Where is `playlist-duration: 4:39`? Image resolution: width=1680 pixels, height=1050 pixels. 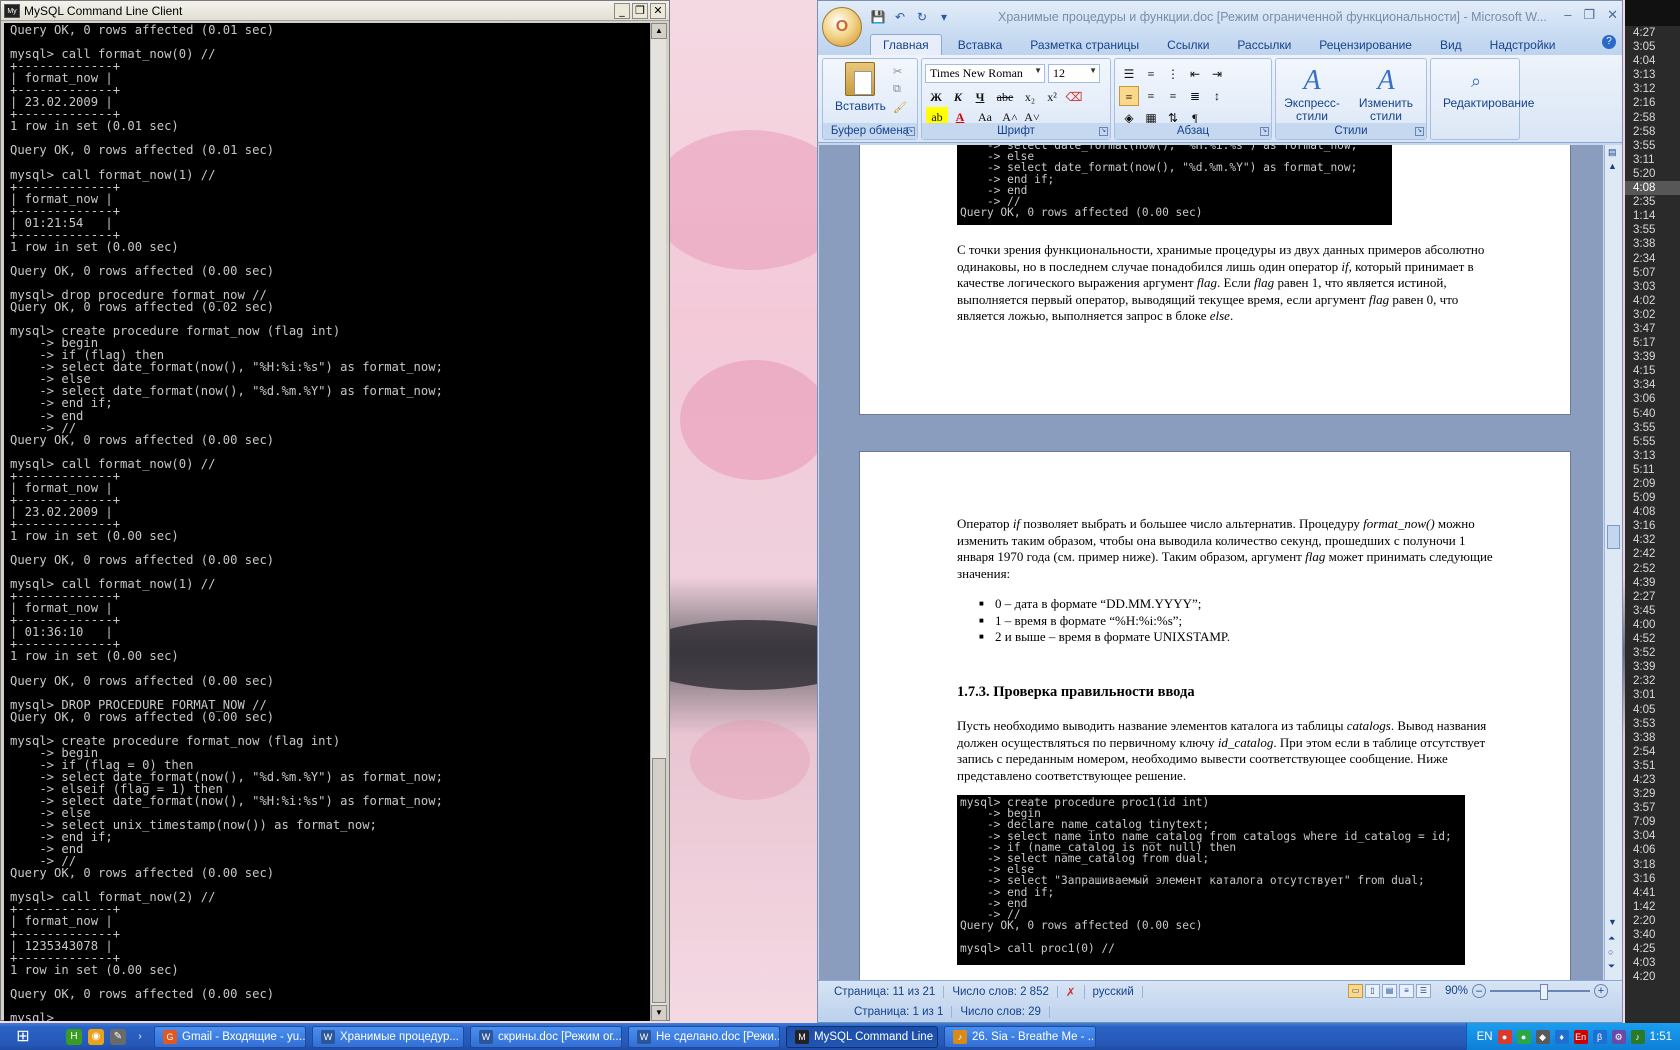
playlist-duration: 4:39 is located at coordinates (1652, 583).